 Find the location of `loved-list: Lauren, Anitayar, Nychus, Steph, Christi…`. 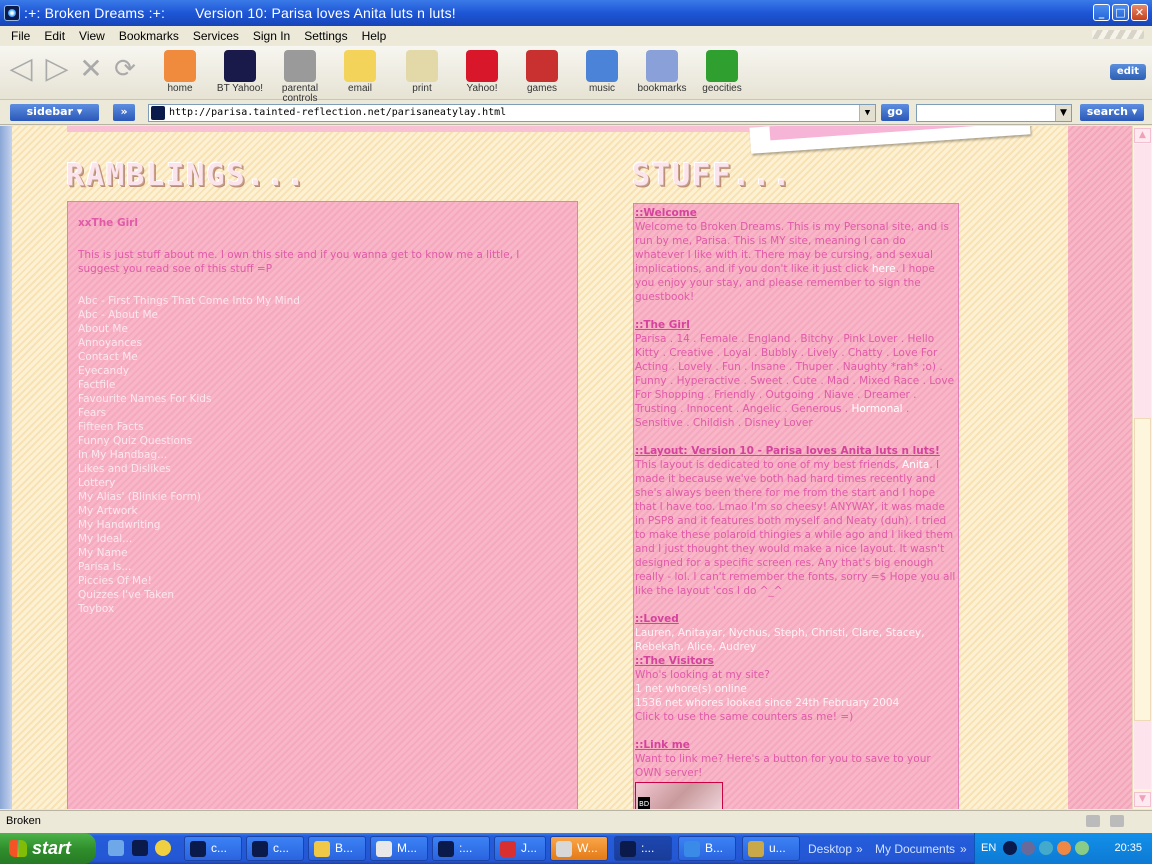

loved-list: Lauren, Anitayar, Nychus, Steph, Christi… is located at coordinates (796, 640).